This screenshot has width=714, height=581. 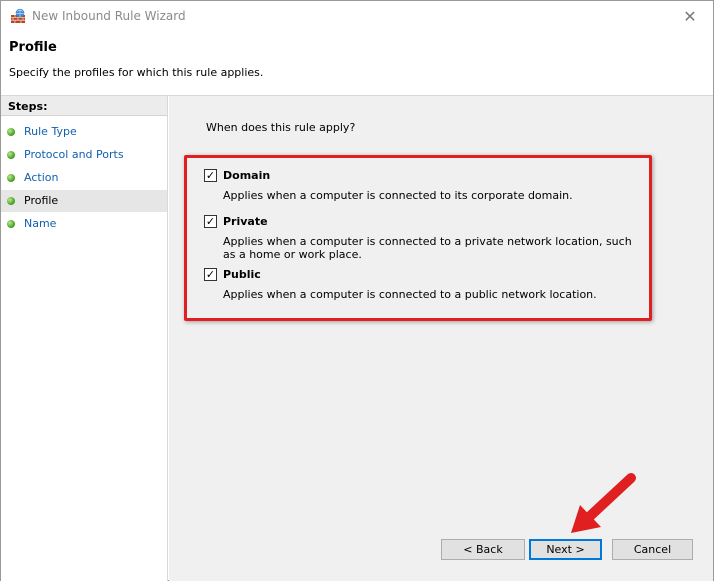 What do you see at coordinates (242, 274) in the screenshot?
I see `public-label: Public` at bounding box center [242, 274].